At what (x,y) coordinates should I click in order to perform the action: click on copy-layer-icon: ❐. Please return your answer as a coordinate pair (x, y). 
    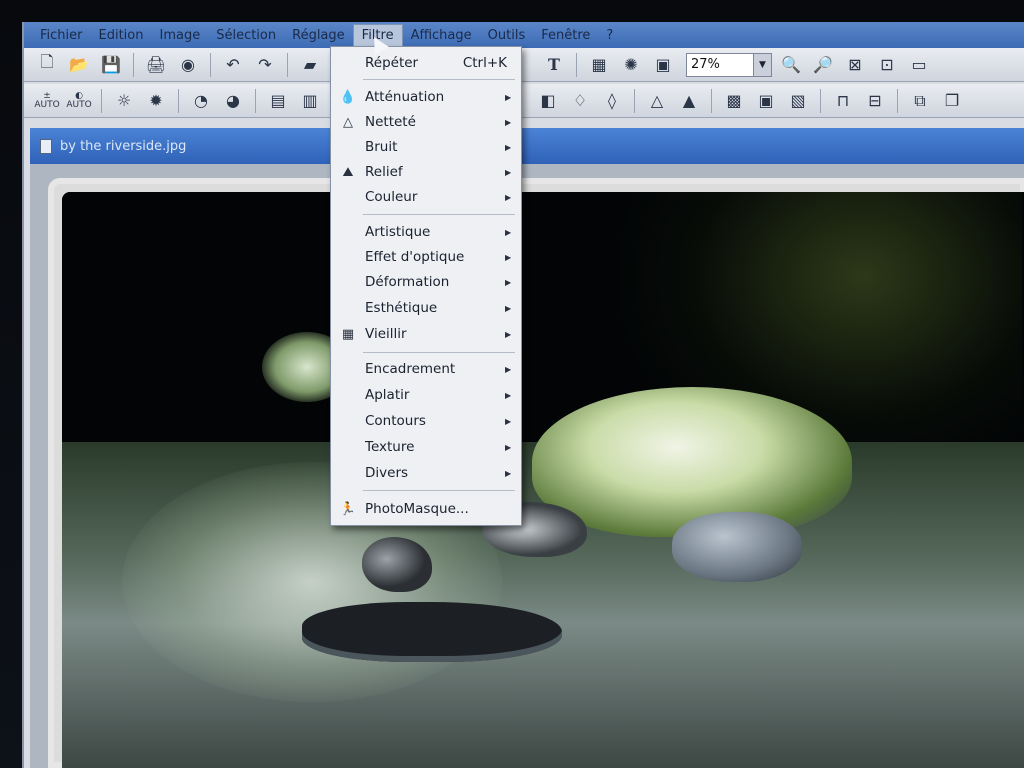
    Looking at the image, I should click on (952, 101).